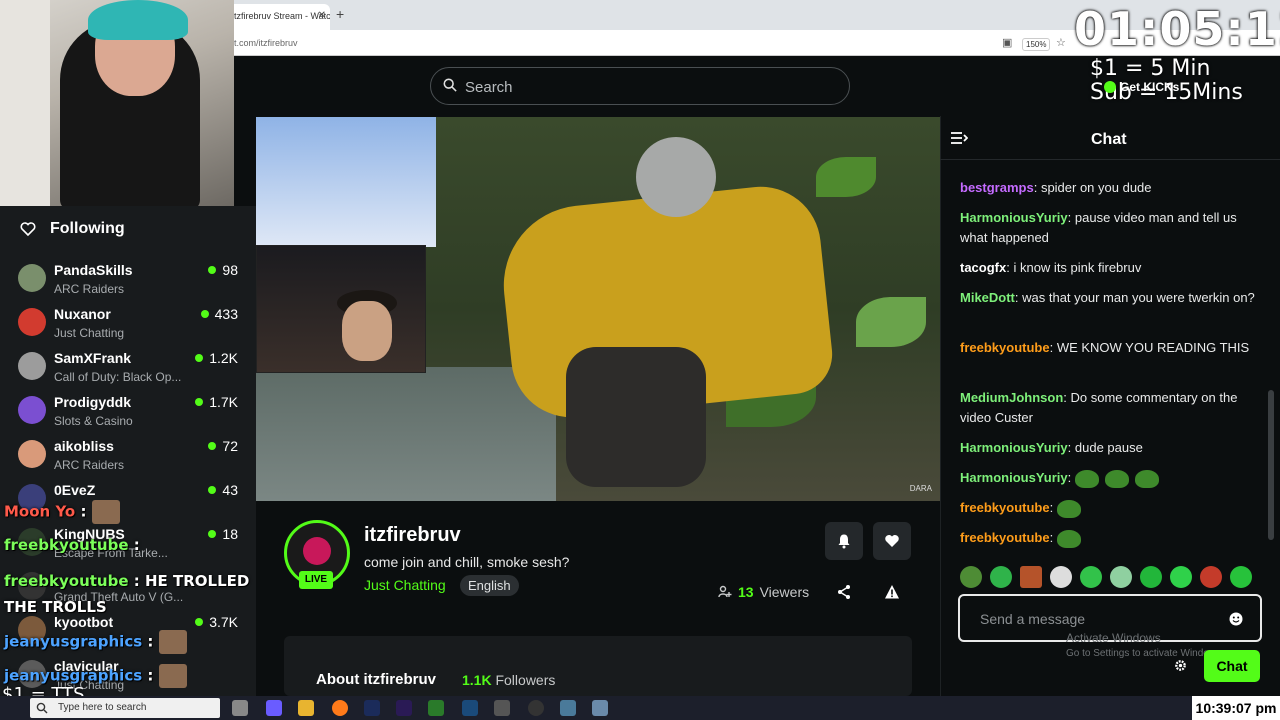  I want to click on file-explorer-icon, so click(306, 708).